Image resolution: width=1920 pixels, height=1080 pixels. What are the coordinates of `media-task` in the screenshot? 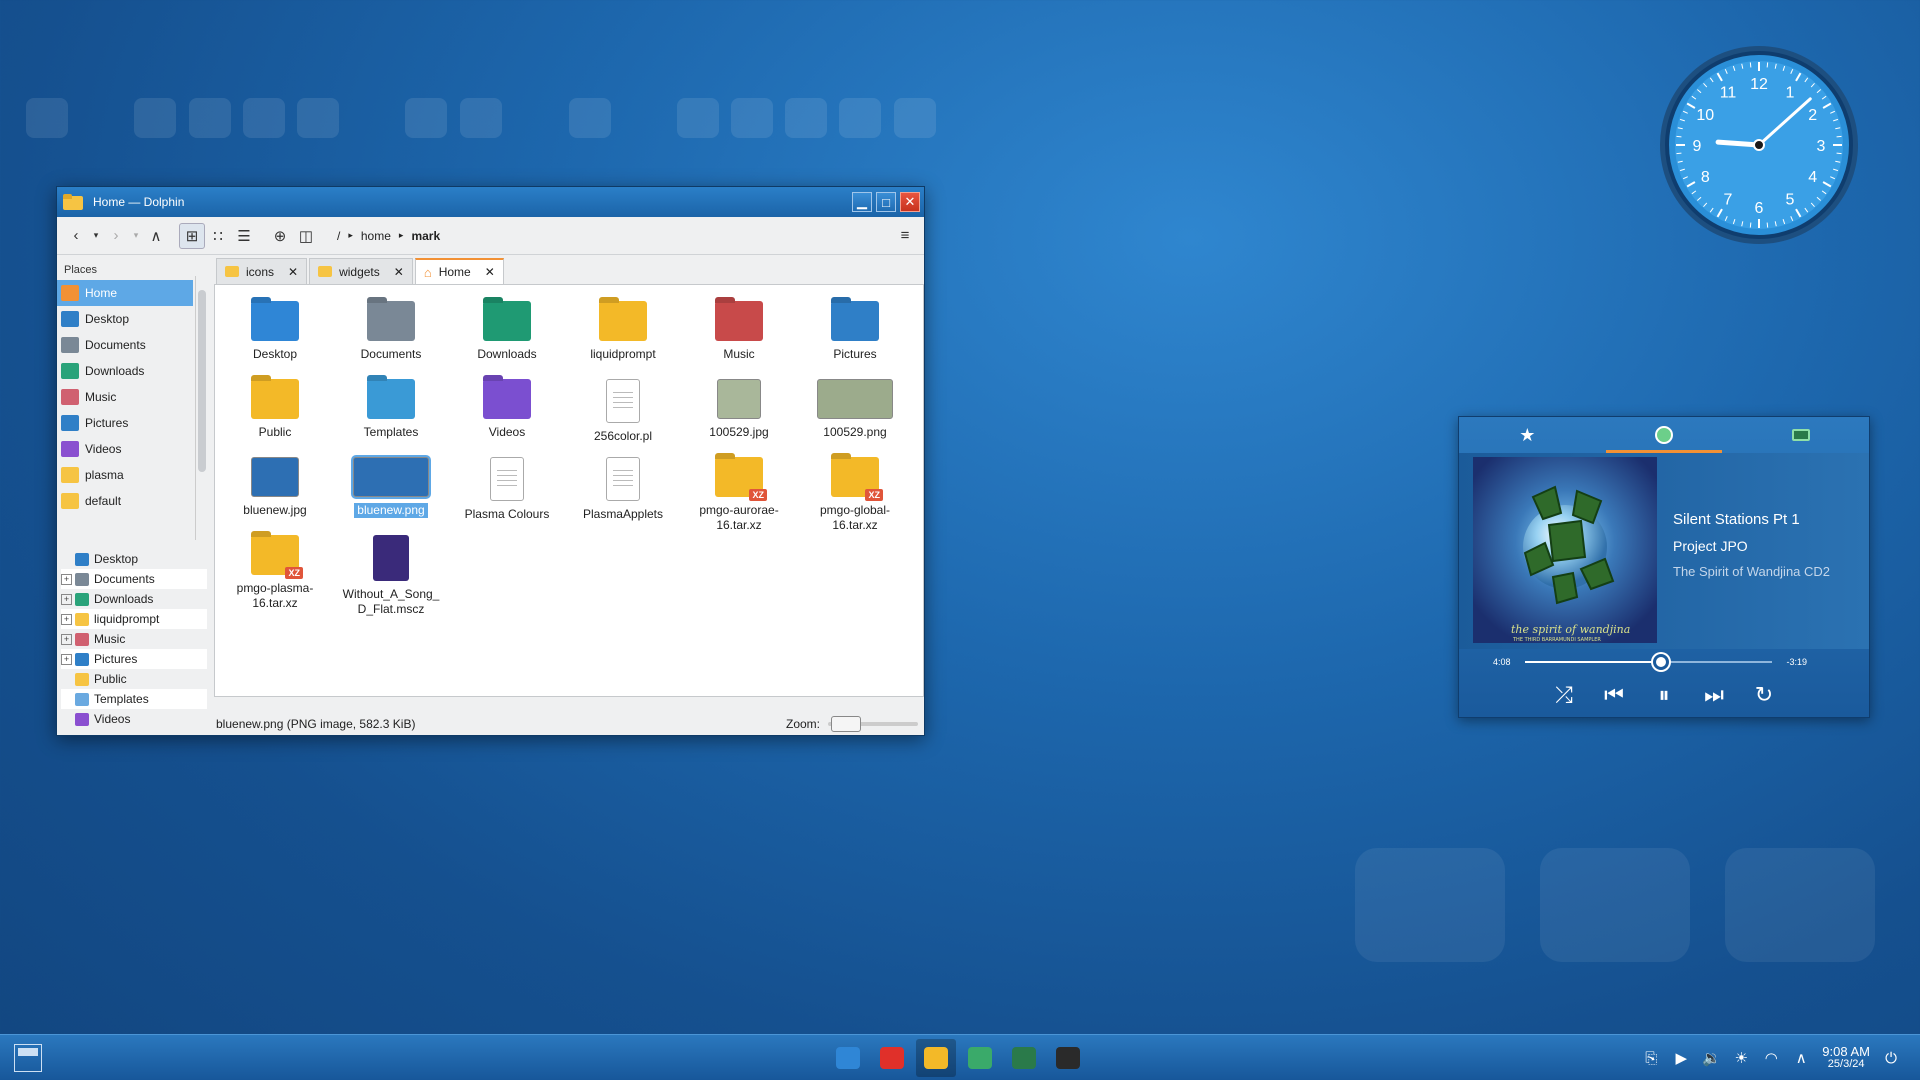 It's located at (980, 1058).